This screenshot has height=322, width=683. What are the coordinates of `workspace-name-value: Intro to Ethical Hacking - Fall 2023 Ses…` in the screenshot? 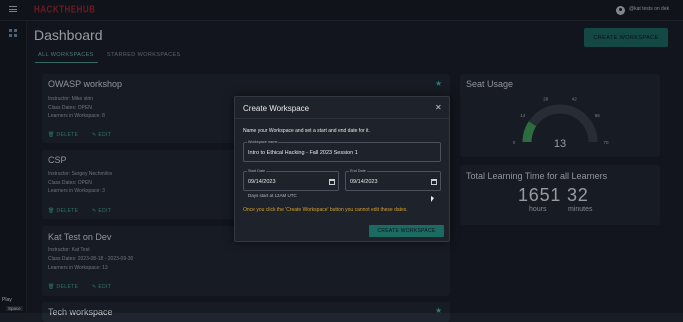 It's located at (303, 153).